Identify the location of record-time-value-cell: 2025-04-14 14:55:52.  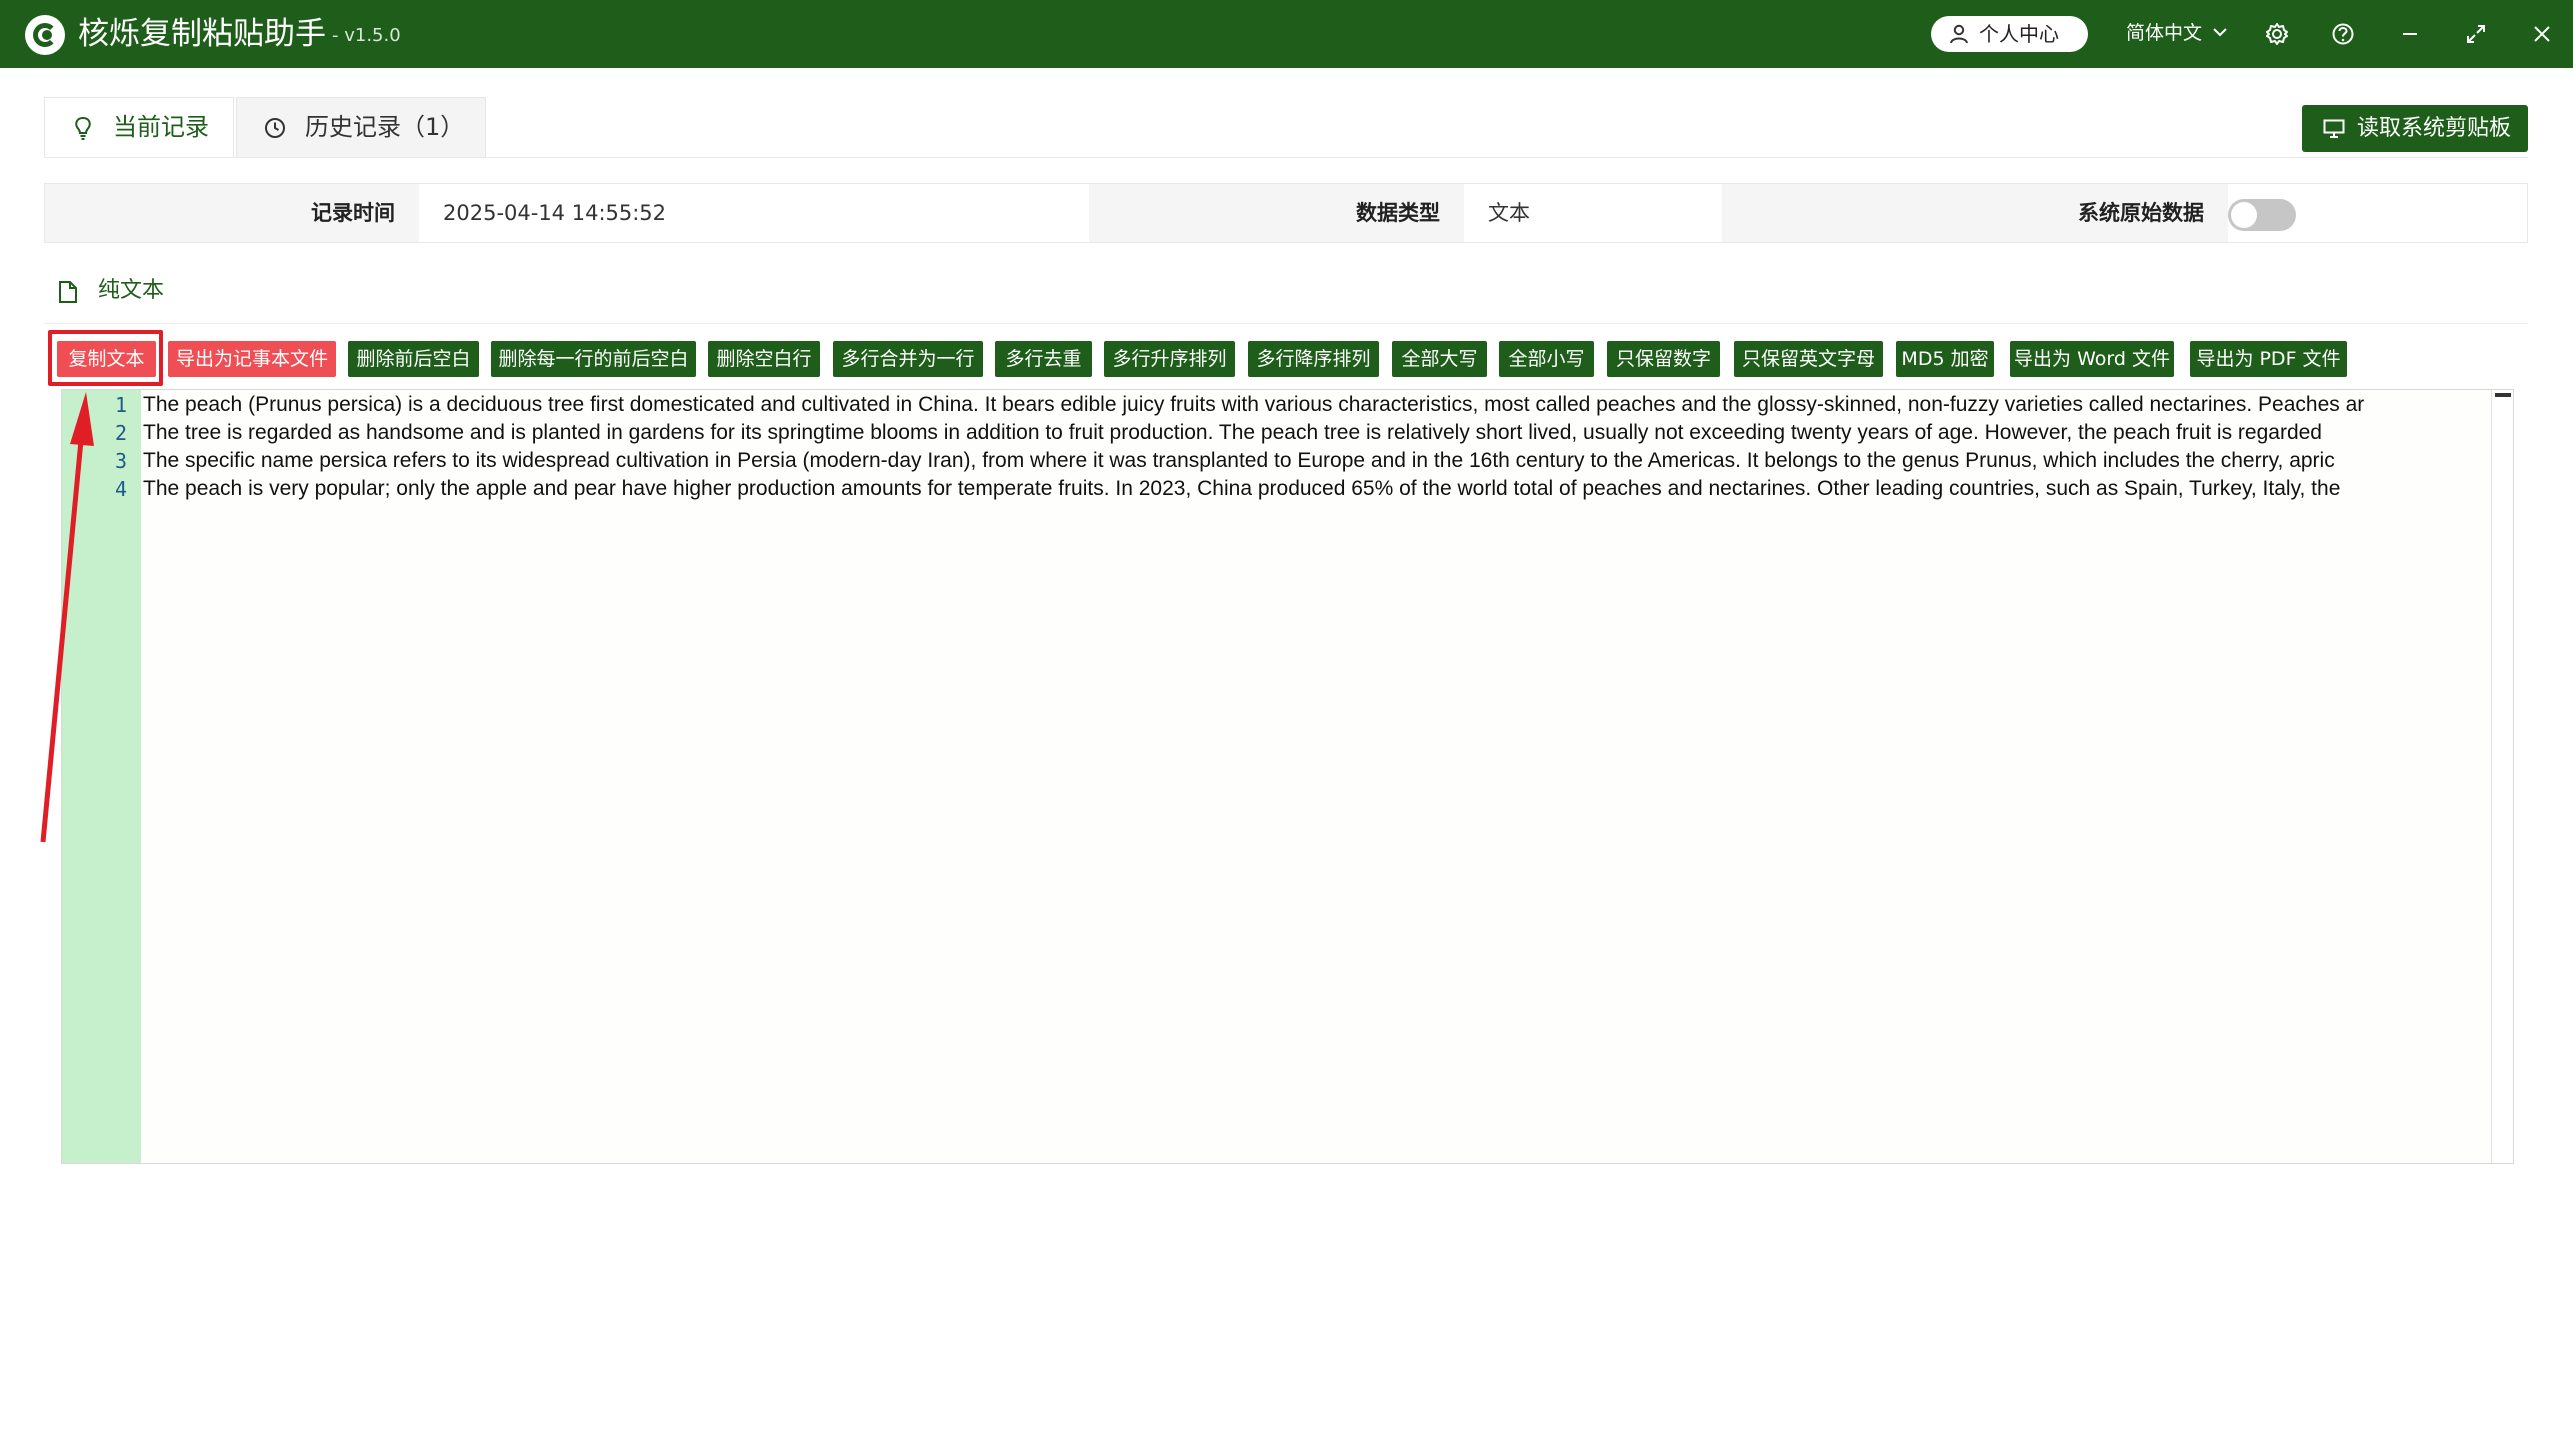
(754, 213).